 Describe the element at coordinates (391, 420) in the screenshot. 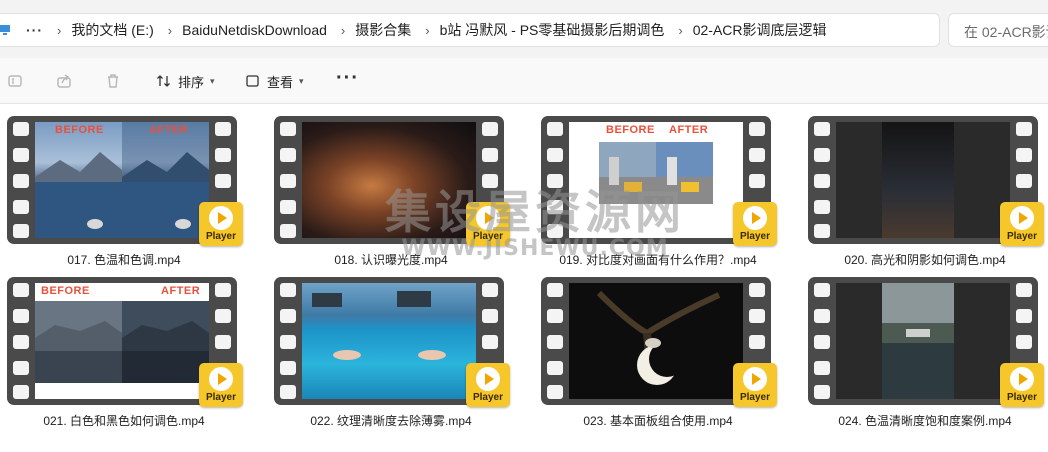

I see `file-name: 022. 纹理清晰度去除薄雾.mp4` at that location.